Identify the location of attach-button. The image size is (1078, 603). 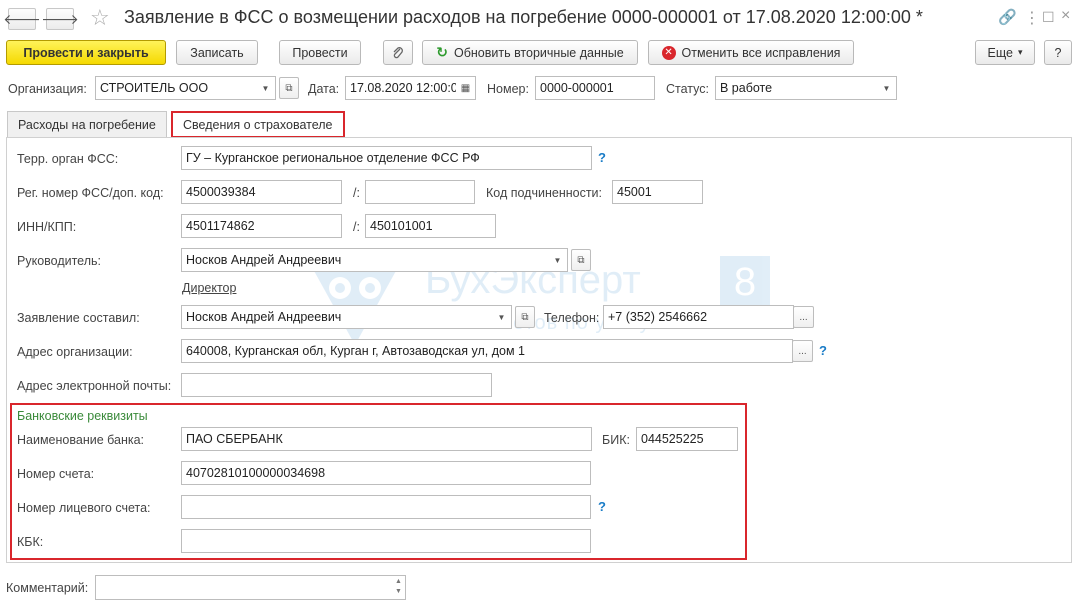
(398, 52).